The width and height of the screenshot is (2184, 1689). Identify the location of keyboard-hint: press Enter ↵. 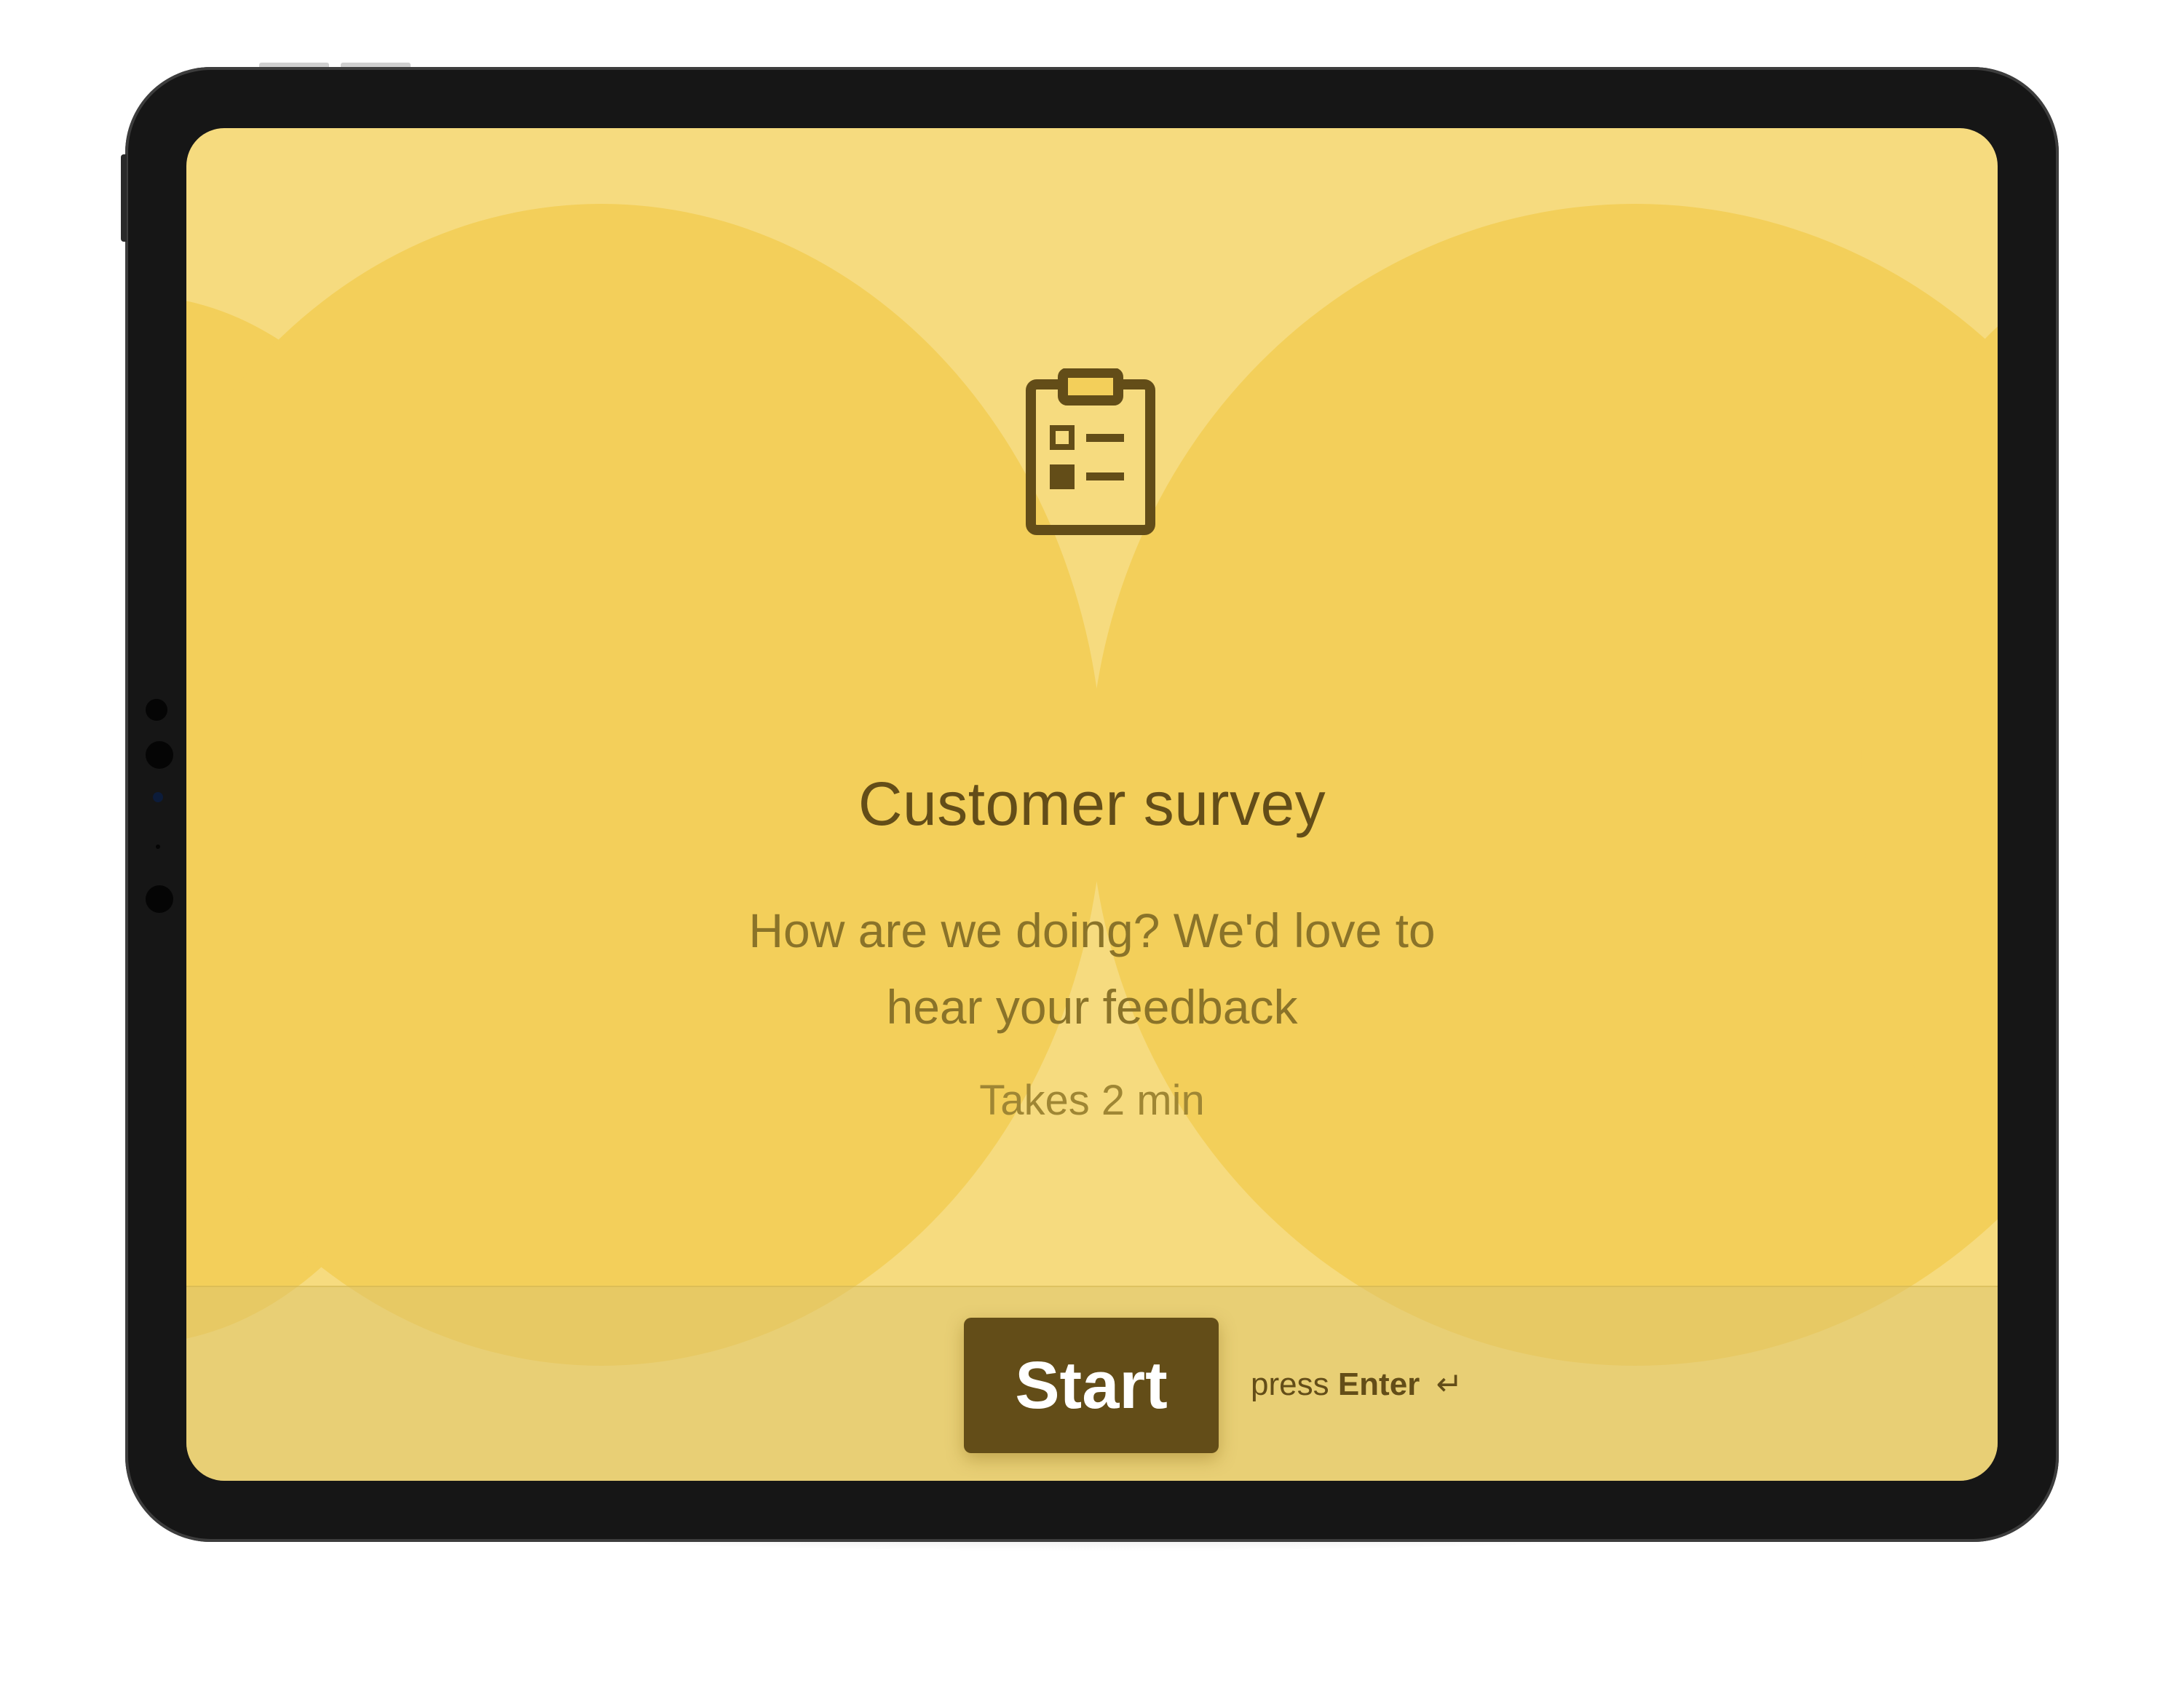
(1357, 1384).